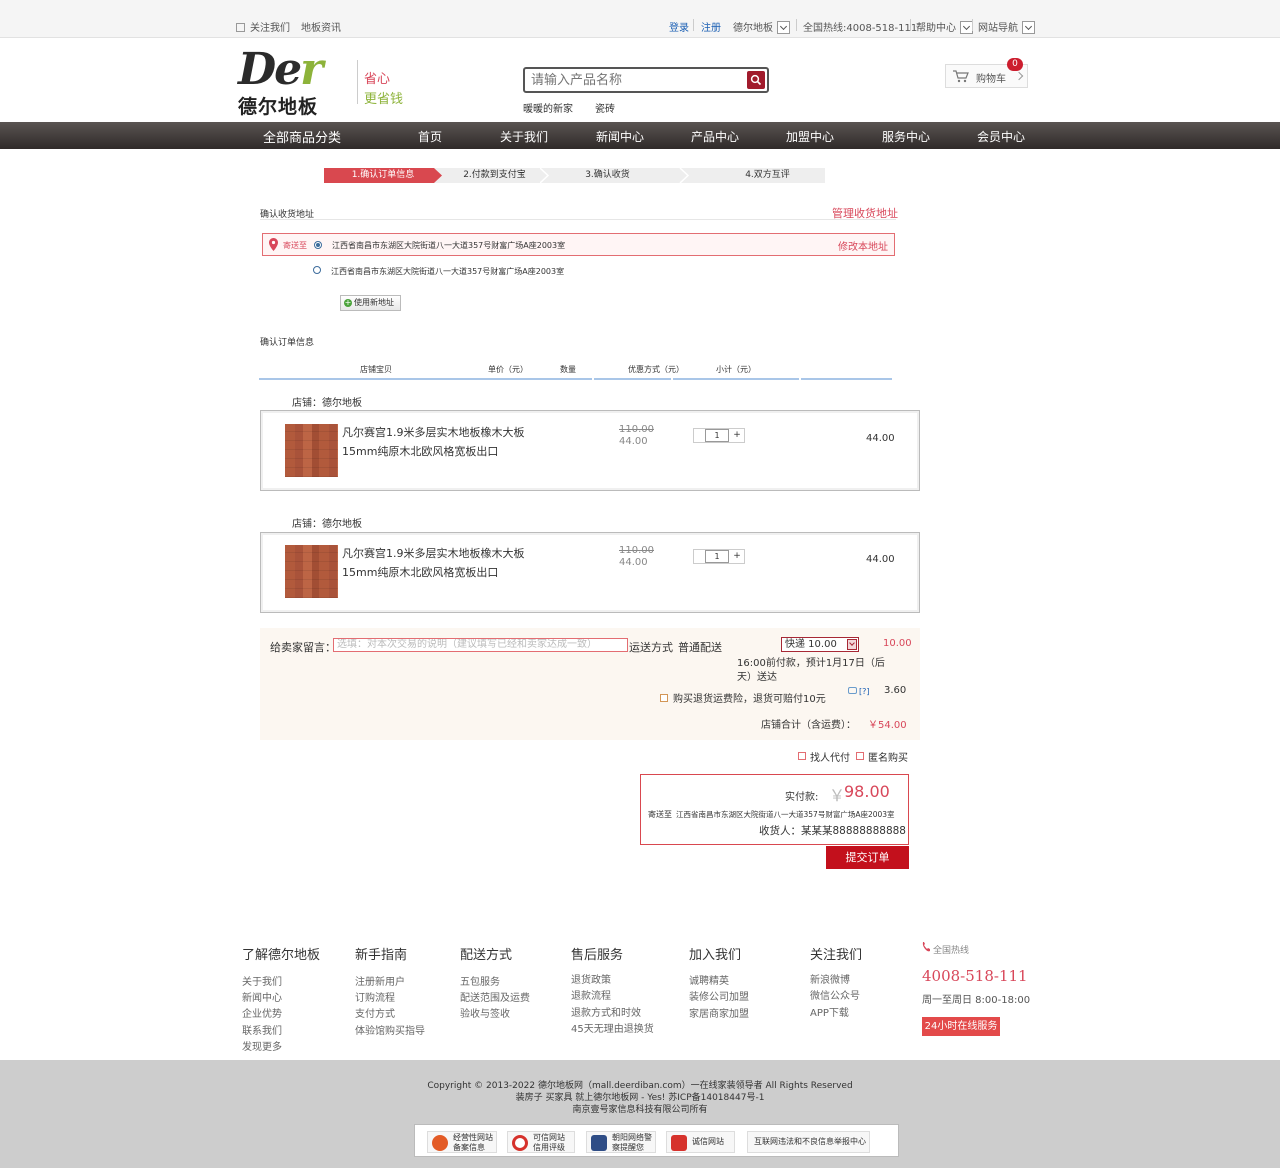 The width and height of the screenshot is (1280, 1168). Describe the element at coordinates (829, 1011) in the screenshot. I see `footer-link: APP下载` at that location.